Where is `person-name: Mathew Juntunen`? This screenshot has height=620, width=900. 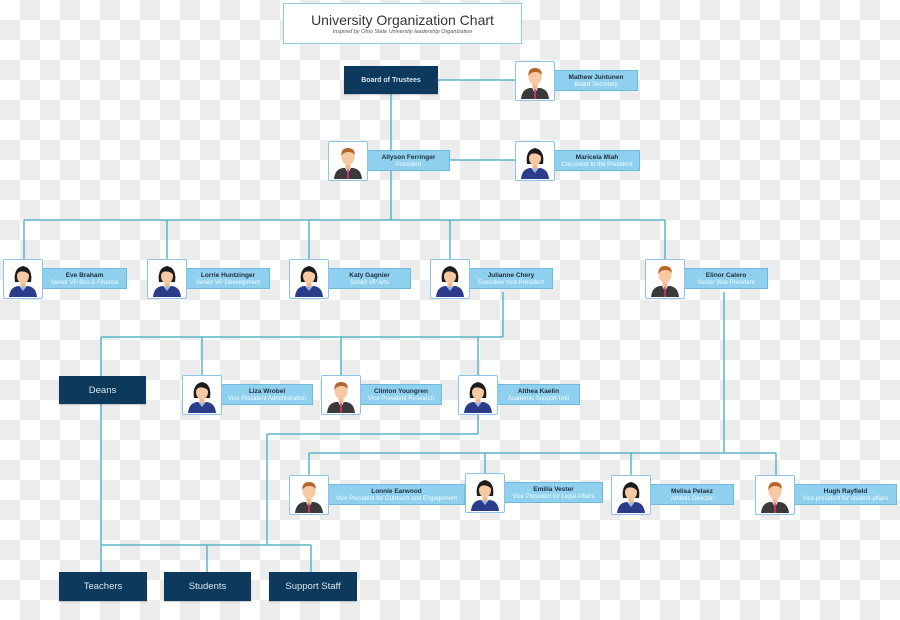
person-name: Mathew Juntunen is located at coordinates (596, 77).